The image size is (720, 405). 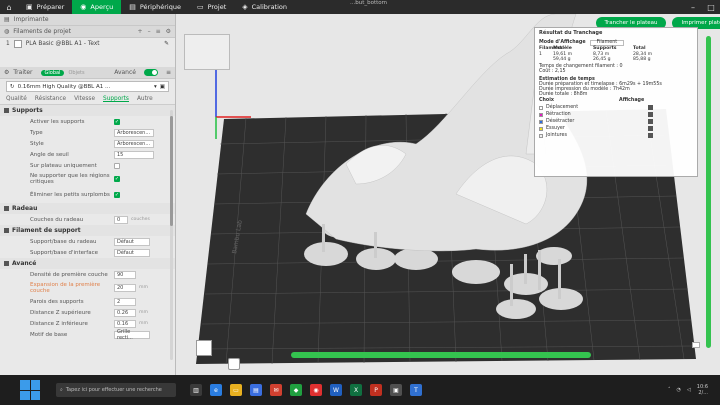 What do you see at coordinates (49, 154) in the screenshot?
I see `option-label: Angle de seuil` at bounding box center [49, 154].